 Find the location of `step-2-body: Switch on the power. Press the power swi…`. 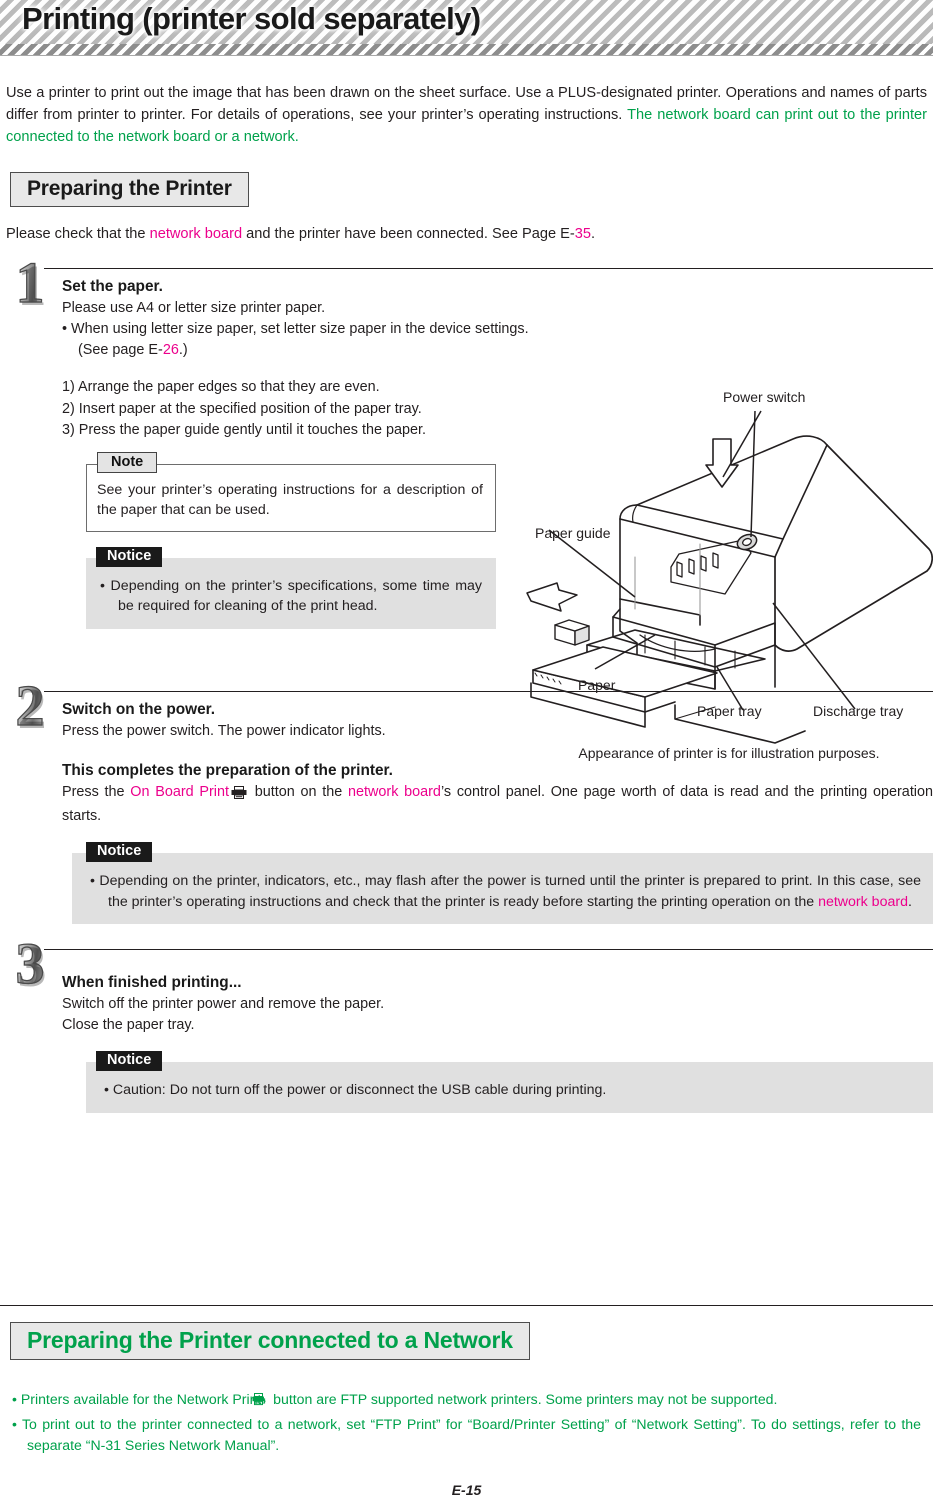

step-2-body: Switch on the power. Press the power swi… is located at coordinates (497, 808).